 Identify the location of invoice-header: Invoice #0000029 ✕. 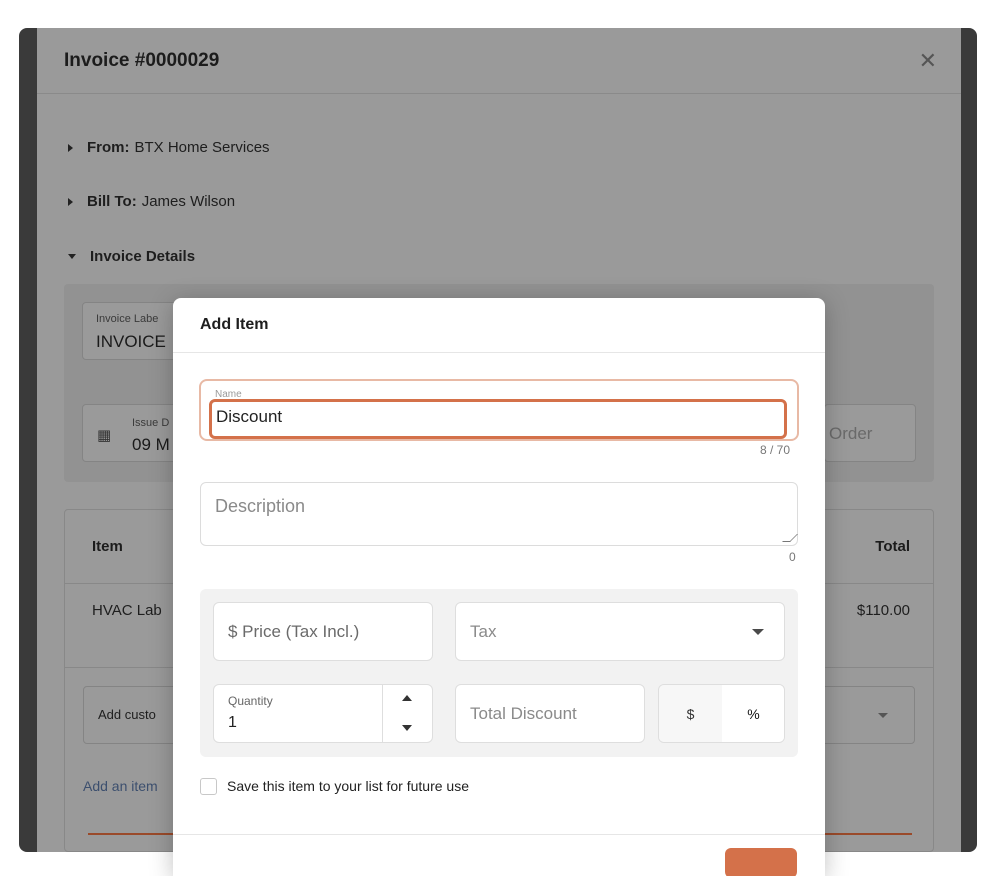
(499, 61).